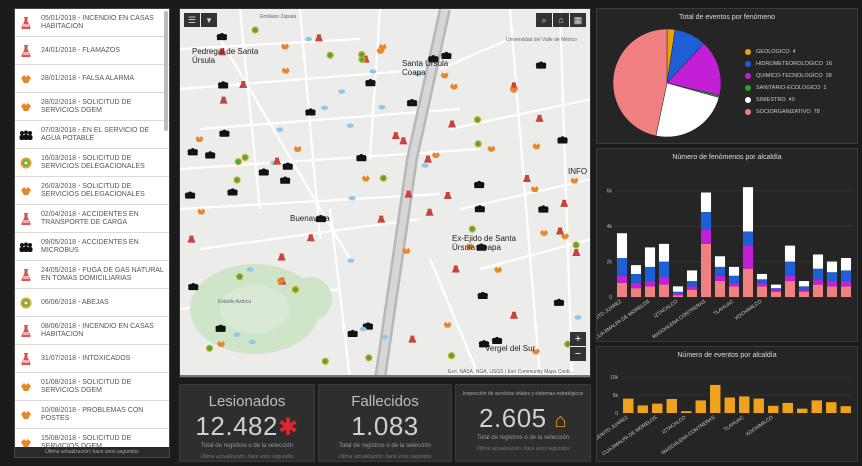 This screenshot has width=862, height=466. What do you see at coordinates (788, 76) in the screenshot?
I see `legend-item: QUIMICO-TECNOLOGICO 28` at bounding box center [788, 76].